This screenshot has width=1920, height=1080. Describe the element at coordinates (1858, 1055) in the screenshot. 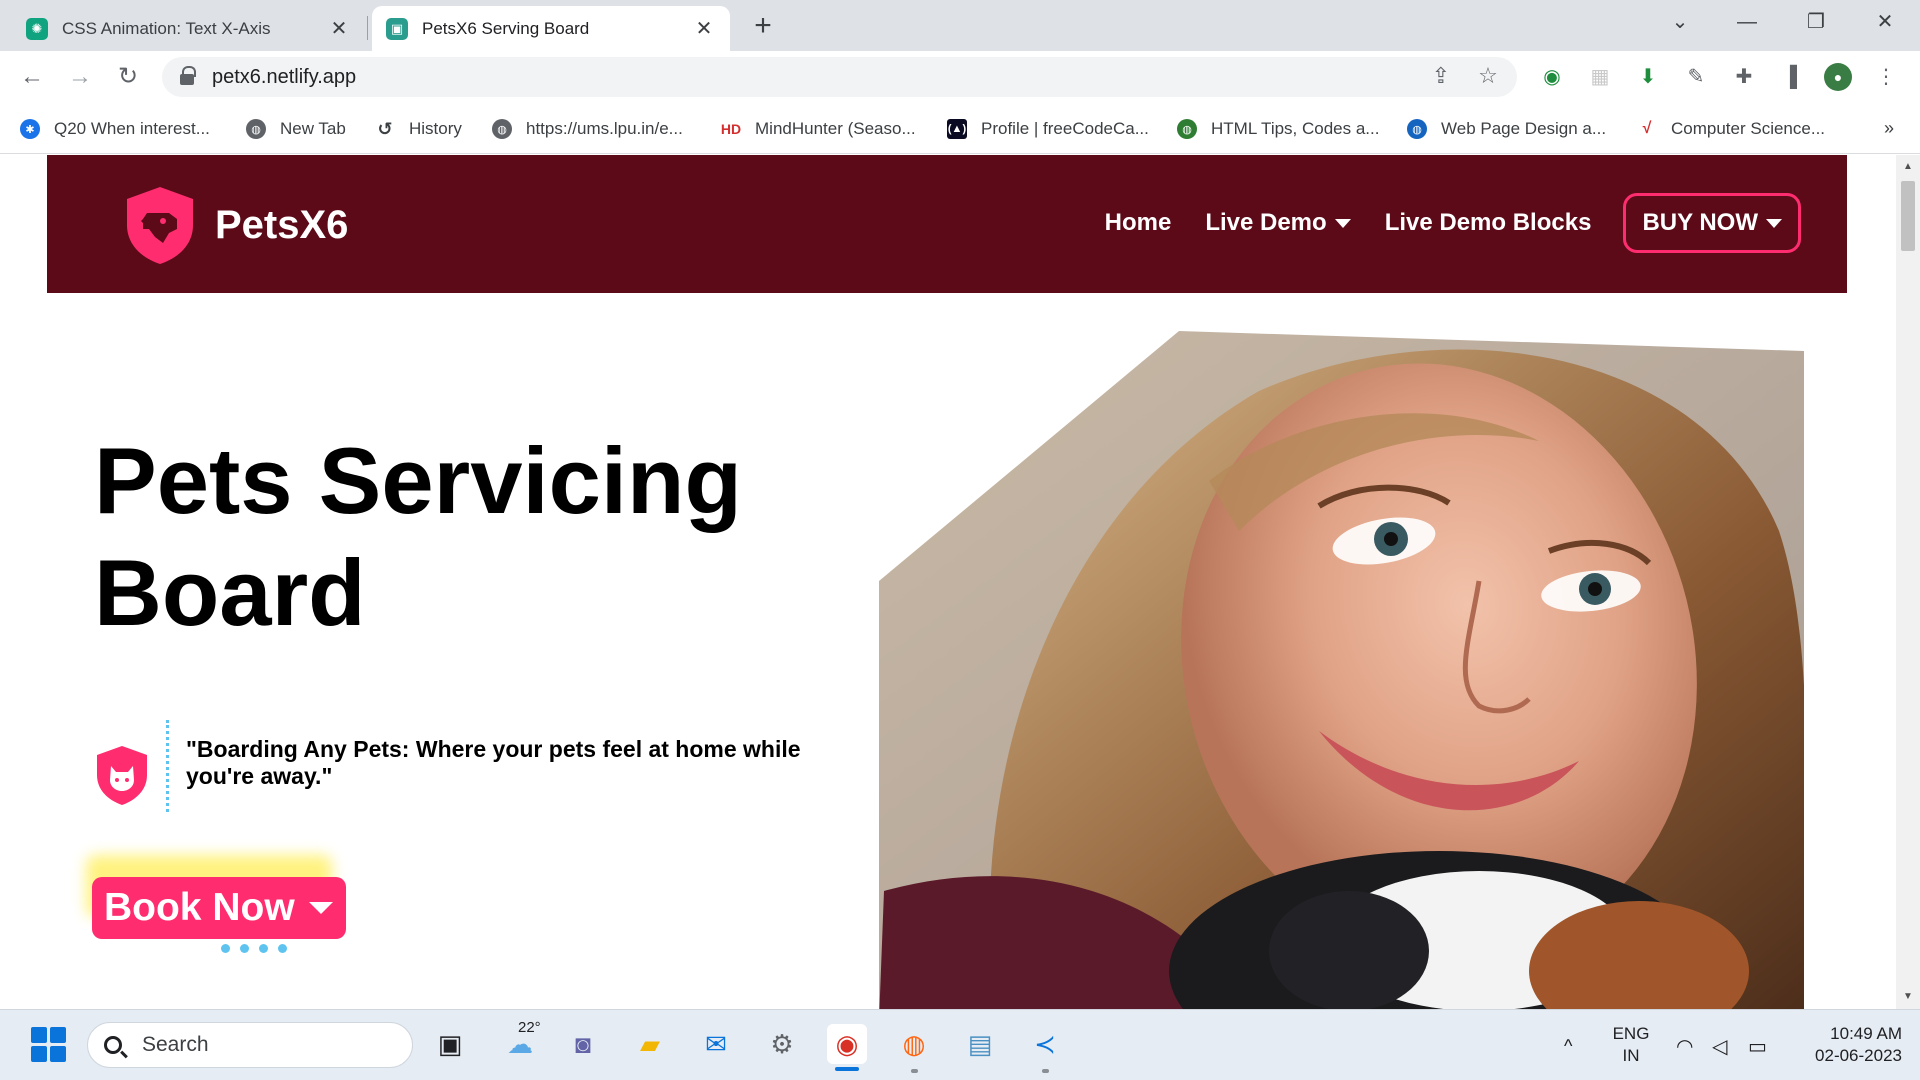

I see `clock-date: 02-06-2023` at that location.